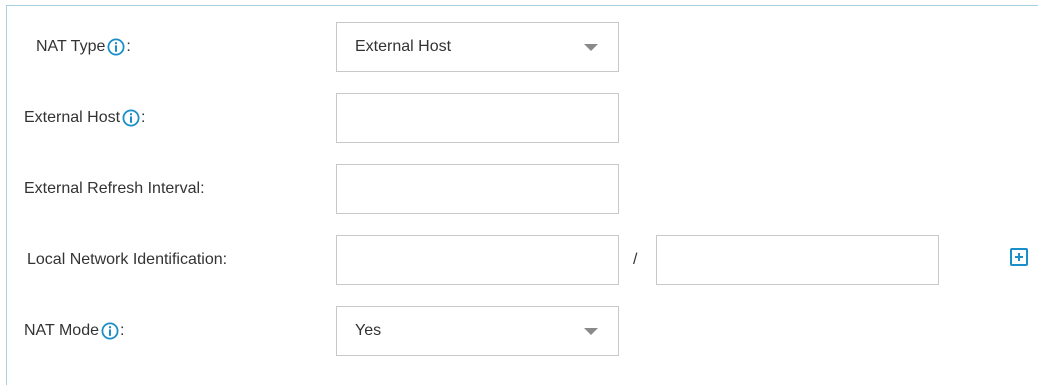  I want to click on external-refresh-interval-input, so click(477, 189).